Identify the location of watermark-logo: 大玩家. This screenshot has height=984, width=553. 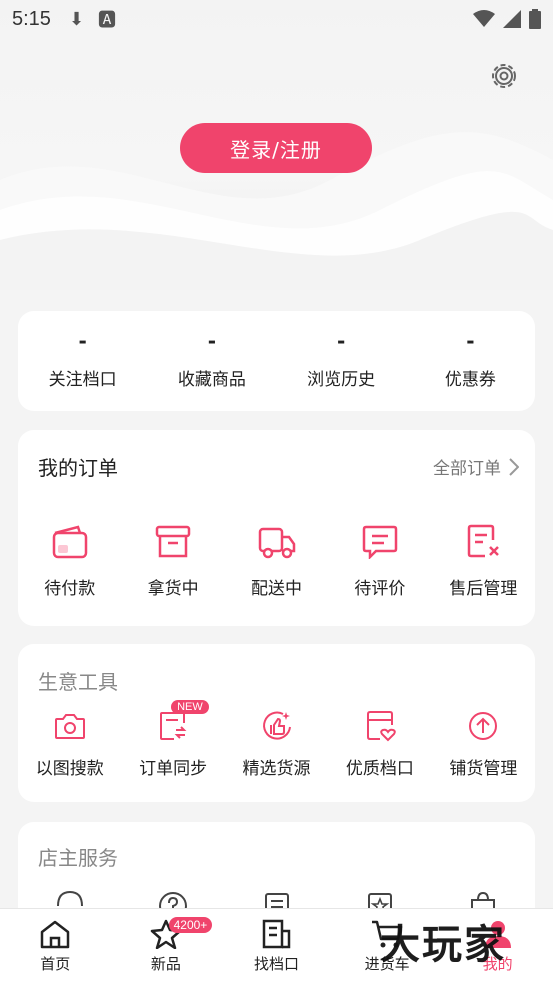
(443, 944).